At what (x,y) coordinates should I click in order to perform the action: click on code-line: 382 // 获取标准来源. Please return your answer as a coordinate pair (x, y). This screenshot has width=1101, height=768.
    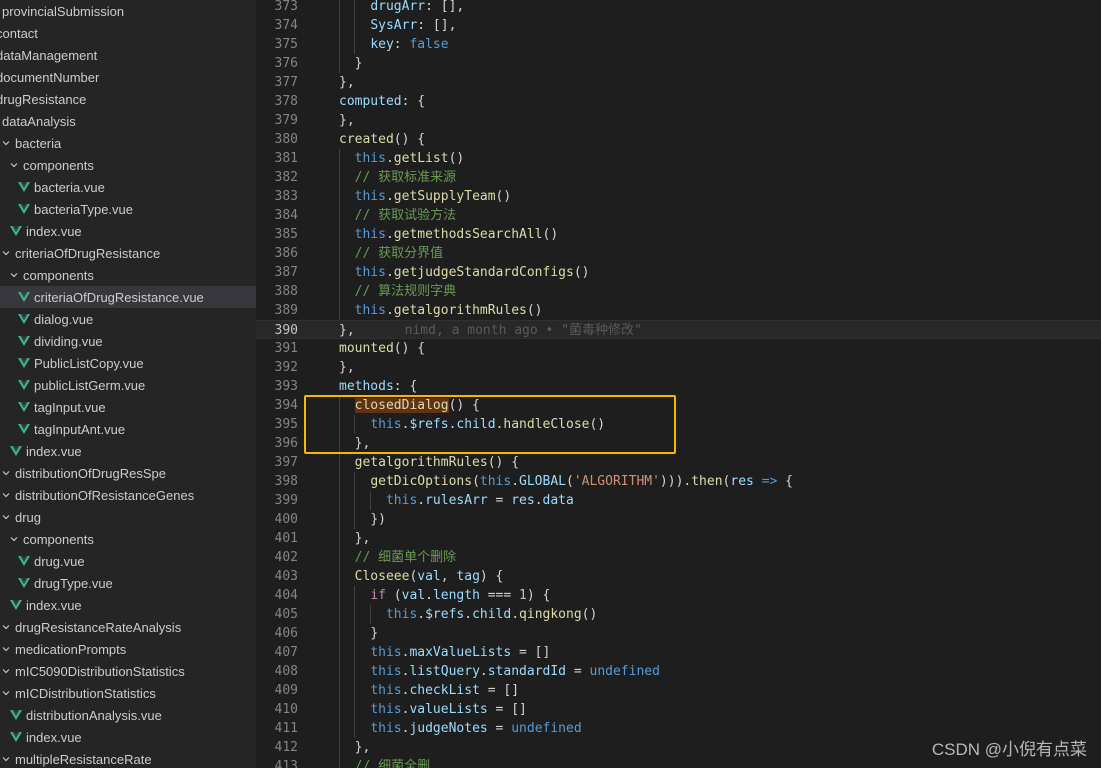
    Looking at the image, I should click on (678, 177).